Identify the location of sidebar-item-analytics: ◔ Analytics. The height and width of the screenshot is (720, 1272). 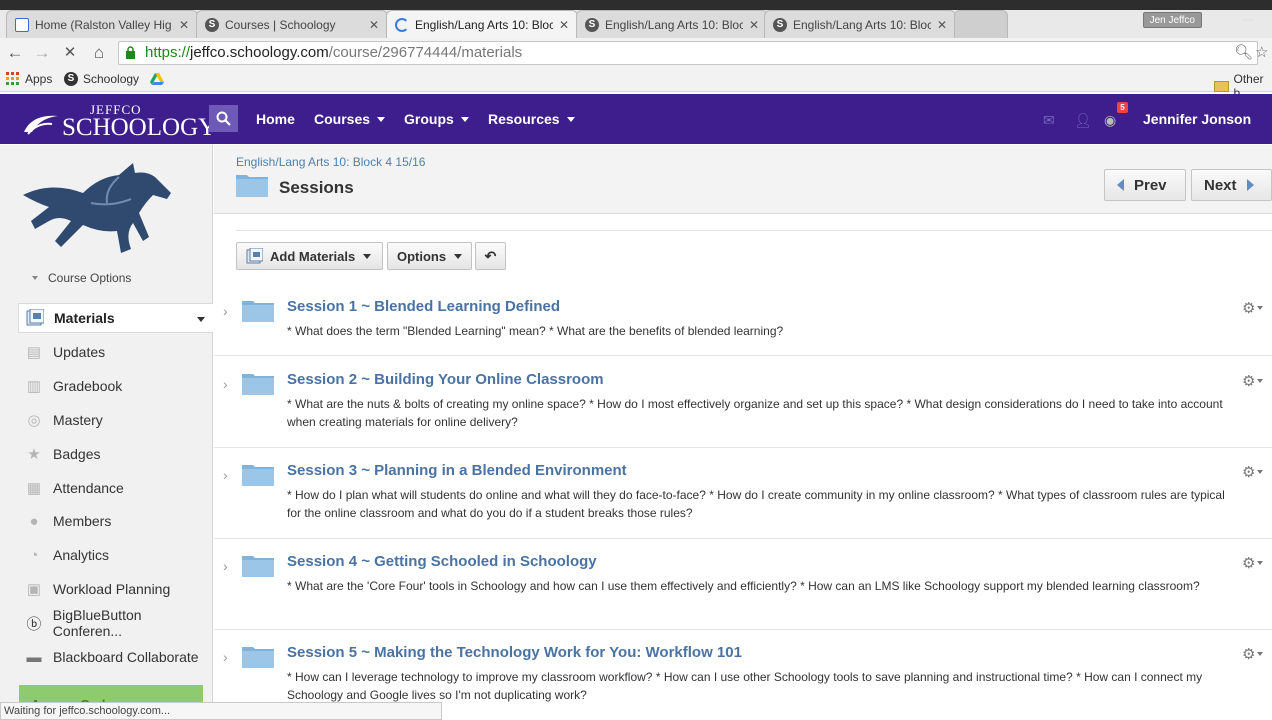
(115, 555).